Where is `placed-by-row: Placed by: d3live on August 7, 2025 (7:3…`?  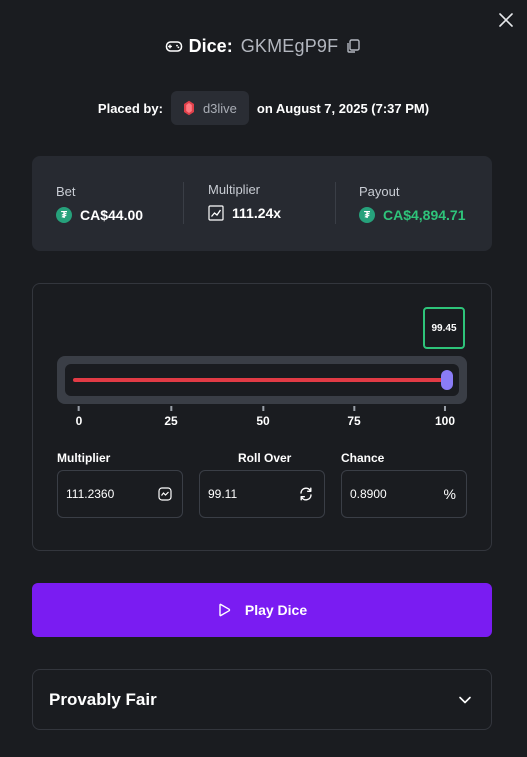
placed-by-row: Placed by: d3live on August 7, 2025 (7:3… is located at coordinates (263, 108).